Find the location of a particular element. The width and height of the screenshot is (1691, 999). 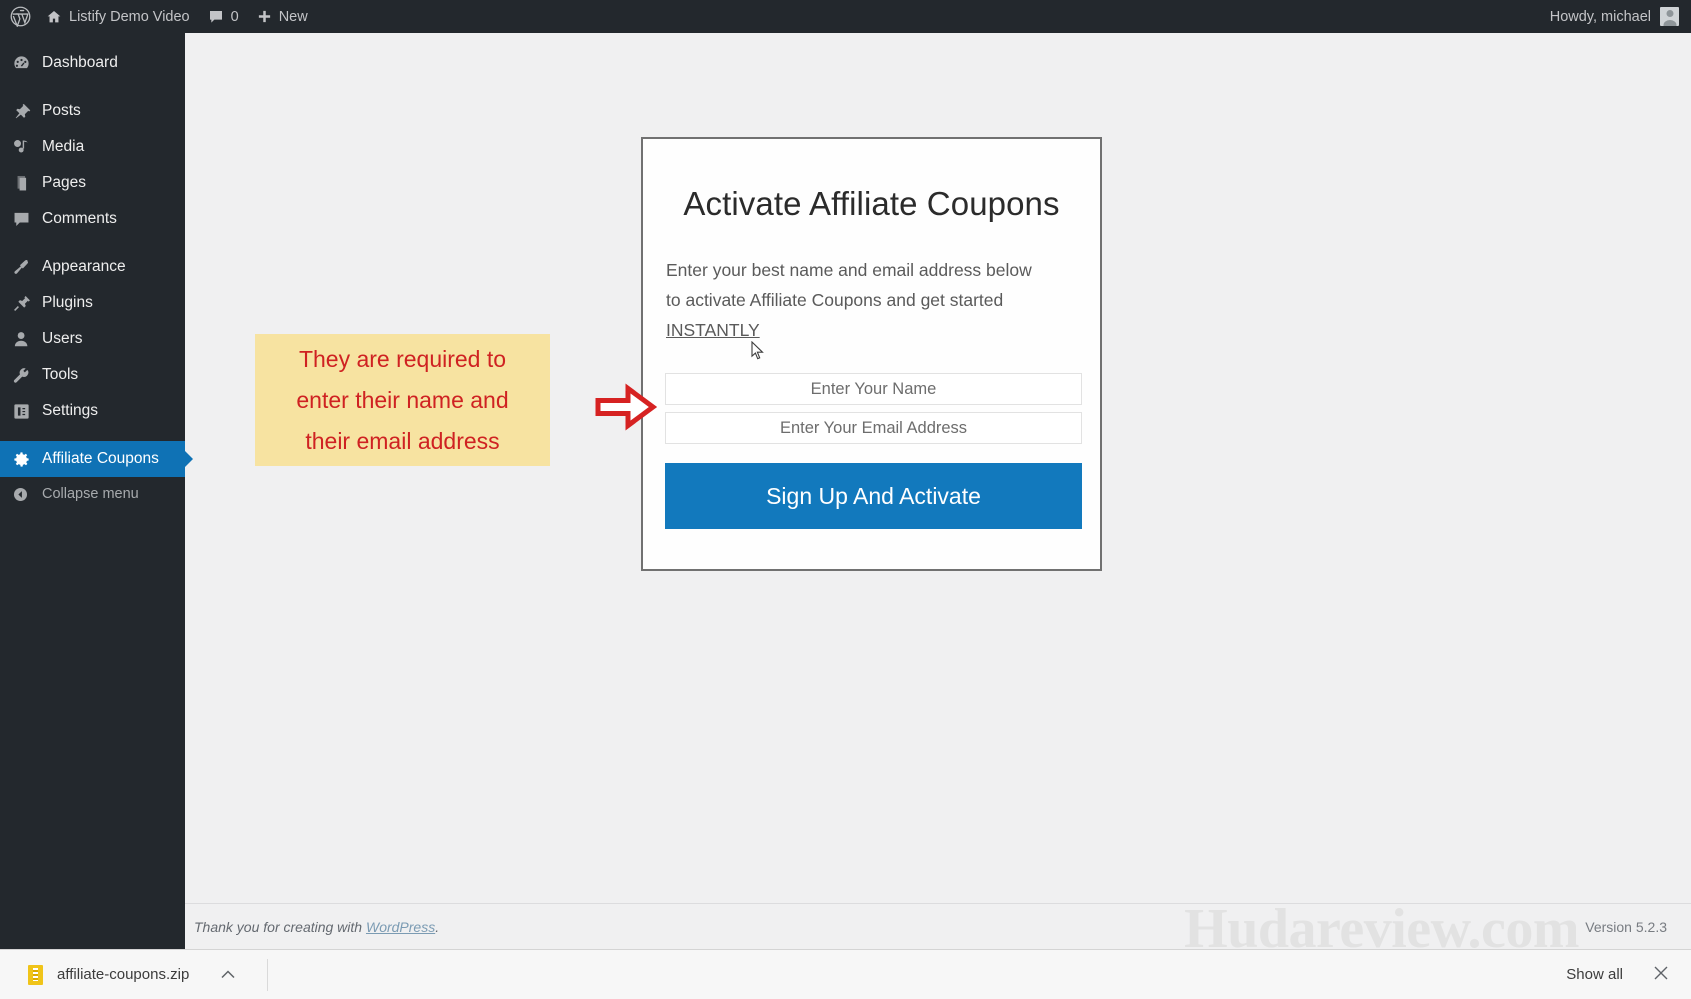

avatar is located at coordinates (1669, 16).